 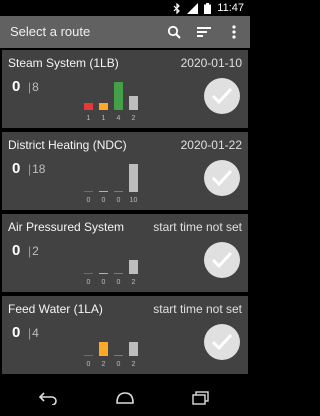 I want to click on signal-icon, so click(x=193, y=8).